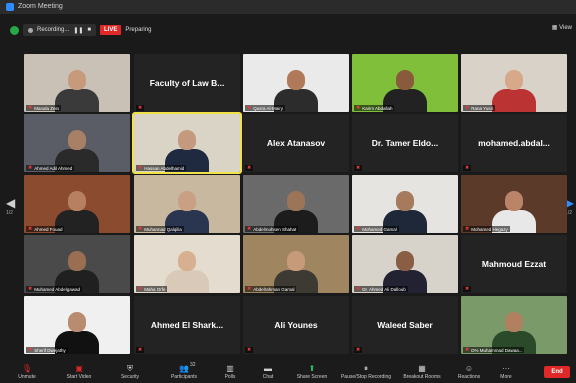  Describe the element at coordinates (296, 204) in the screenshot. I see `participant-tile: ✖ Abdelmohsen Shahat` at that location.